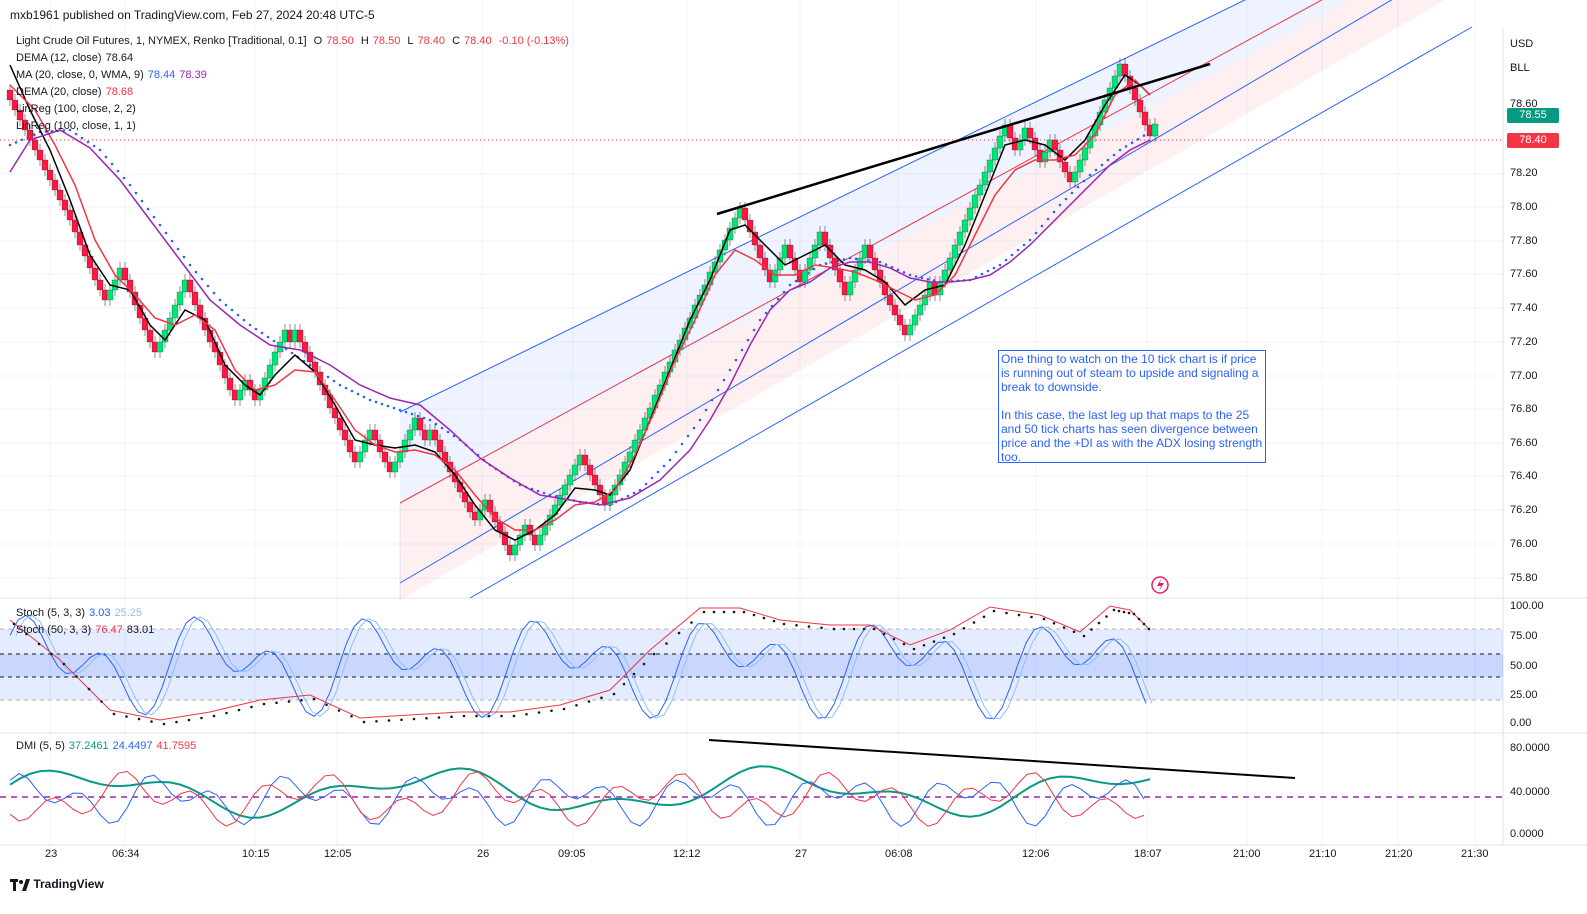  I want to click on high-label: H, so click(364, 41).